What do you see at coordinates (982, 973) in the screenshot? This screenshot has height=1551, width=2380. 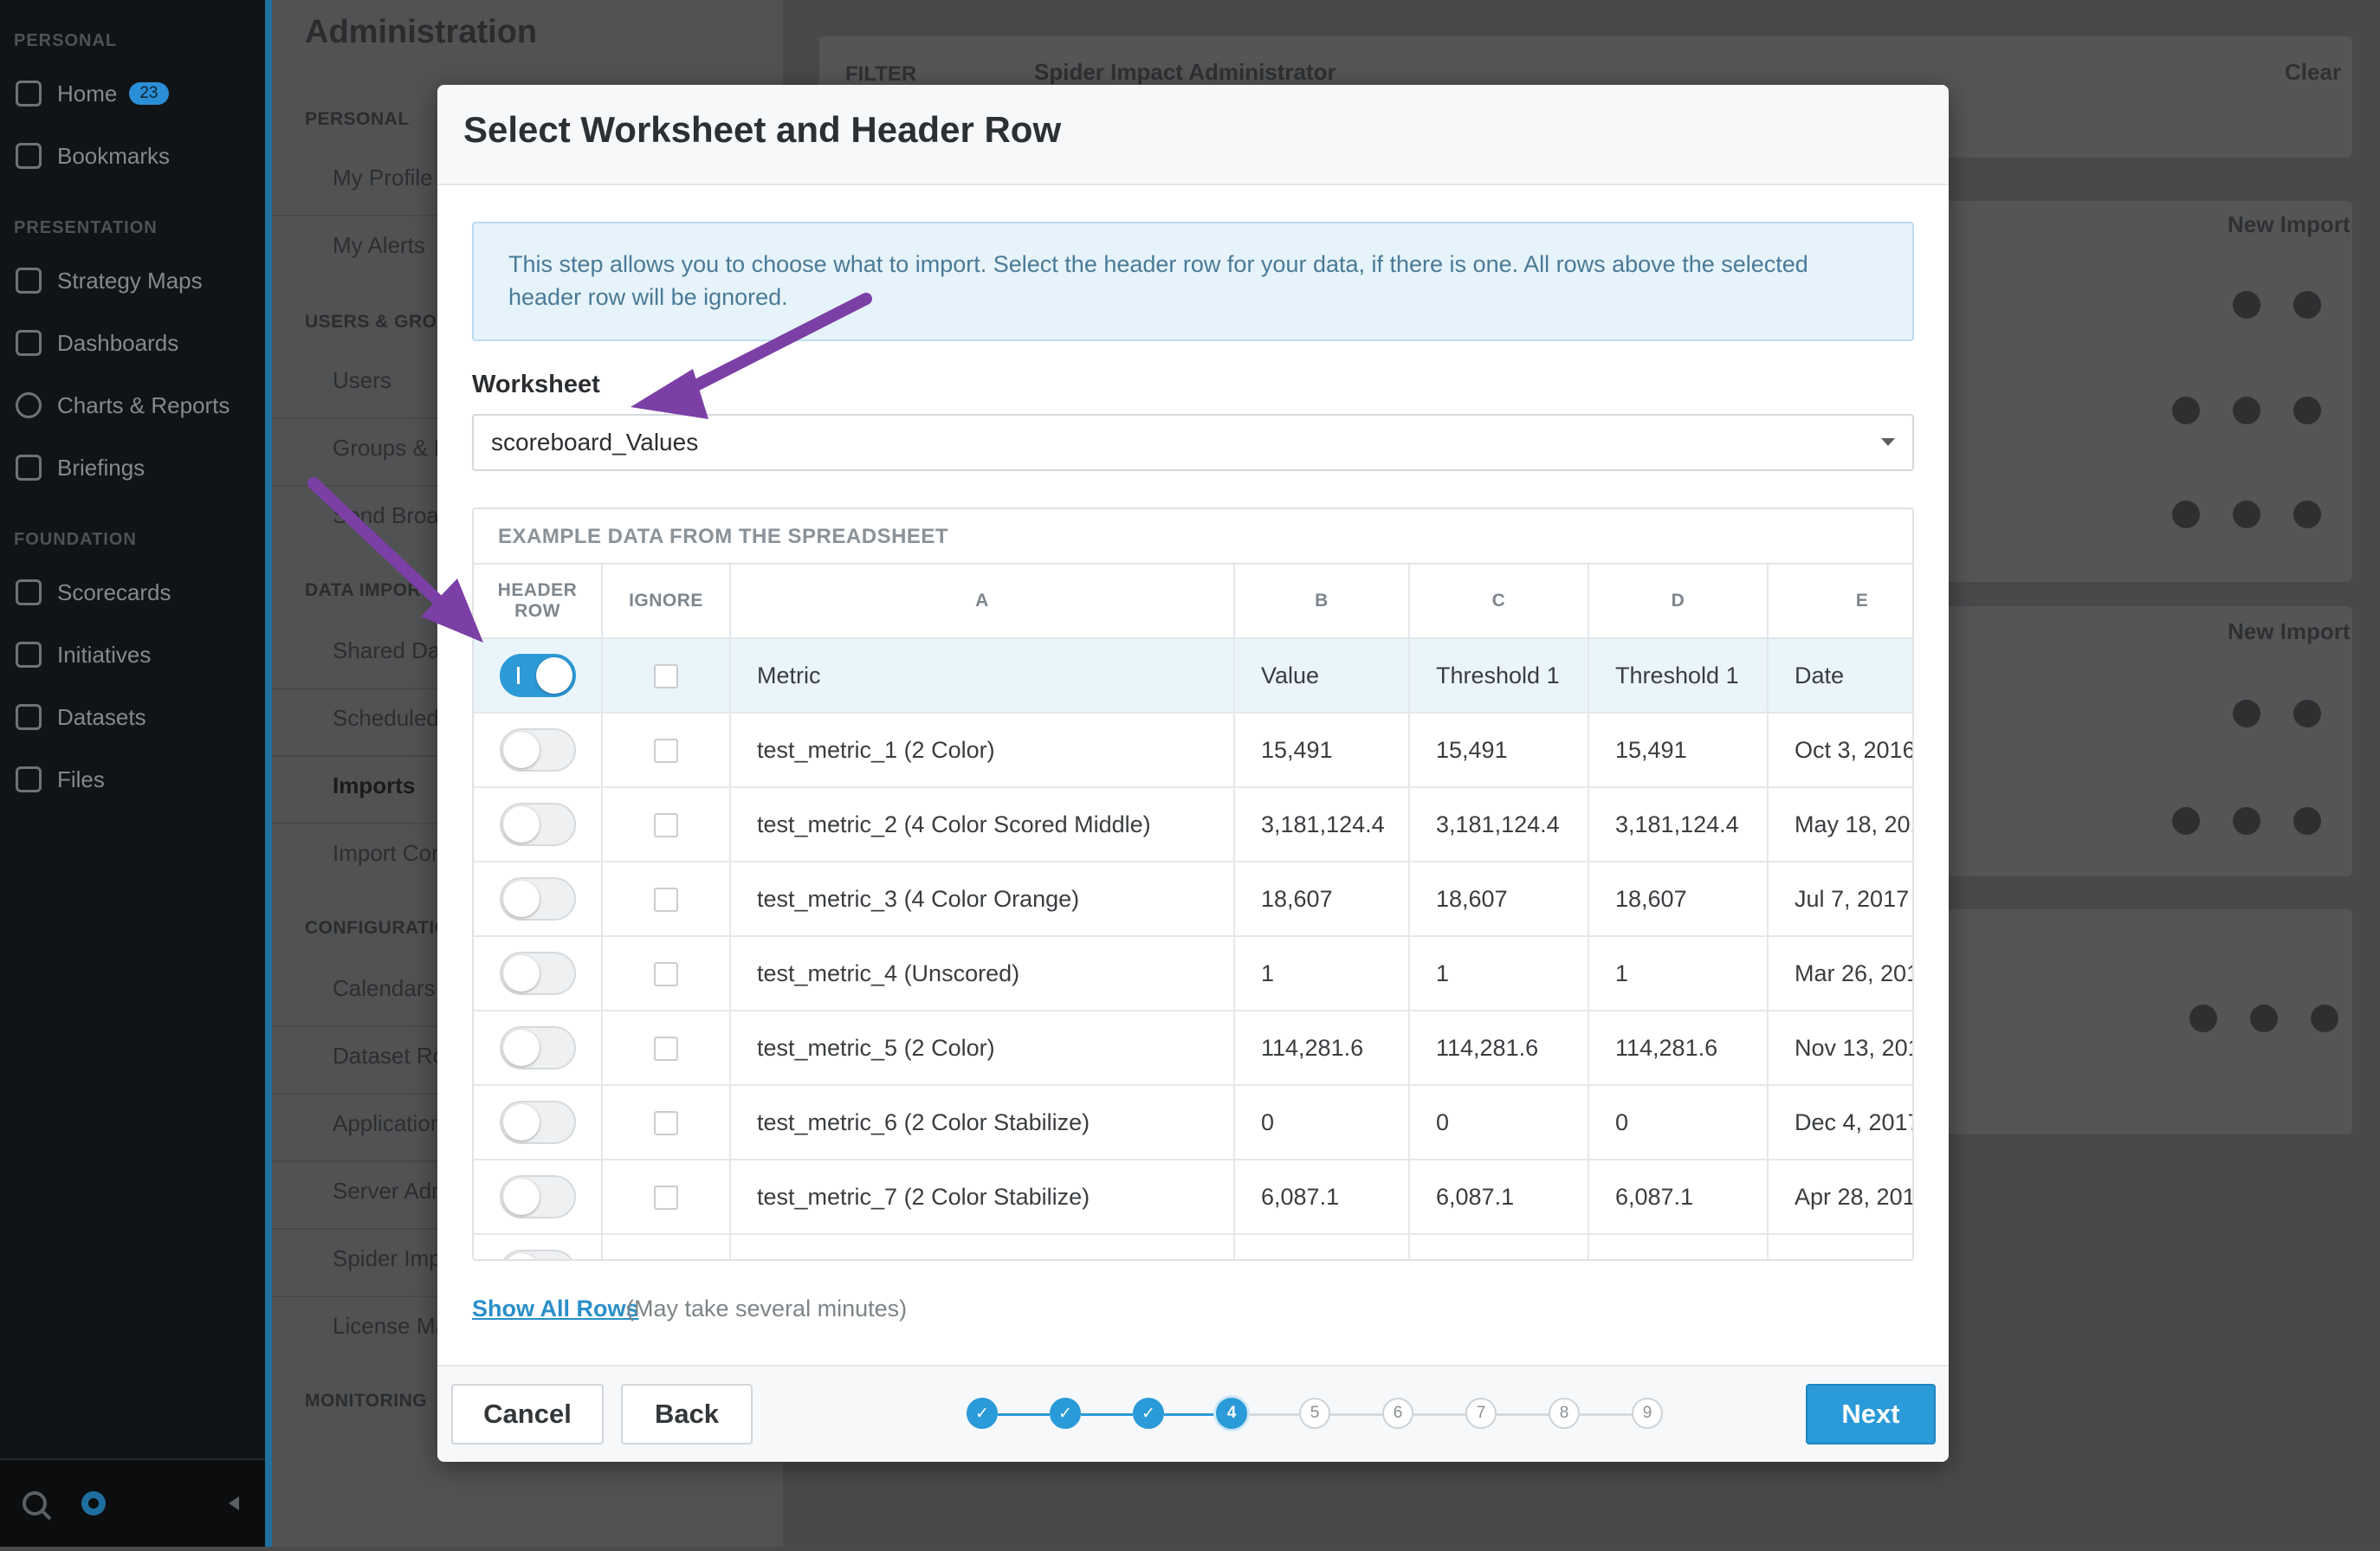 I see `cell-a: test_metric_4 (Unscored)` at bounding box center [982, 973].